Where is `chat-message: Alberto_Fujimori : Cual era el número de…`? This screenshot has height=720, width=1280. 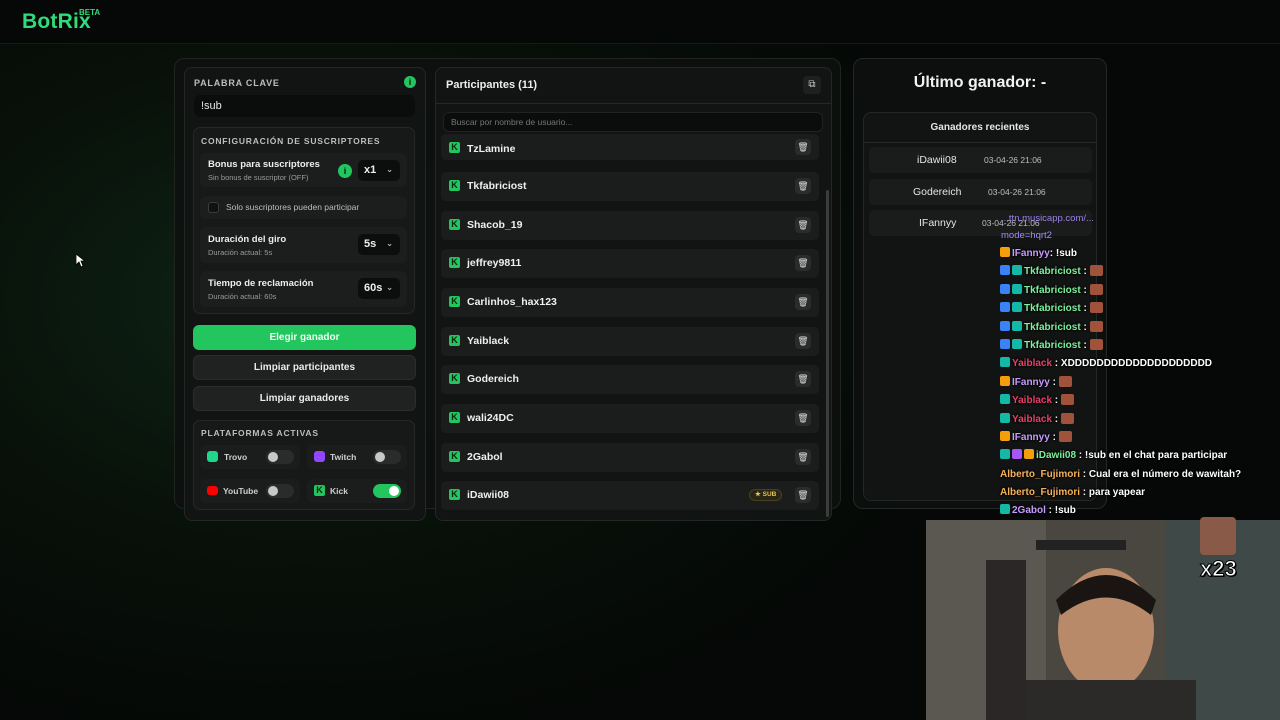 chat-message: Alberto_Fujimori : Cual era el número de… is located at coordinates (1140, 475).